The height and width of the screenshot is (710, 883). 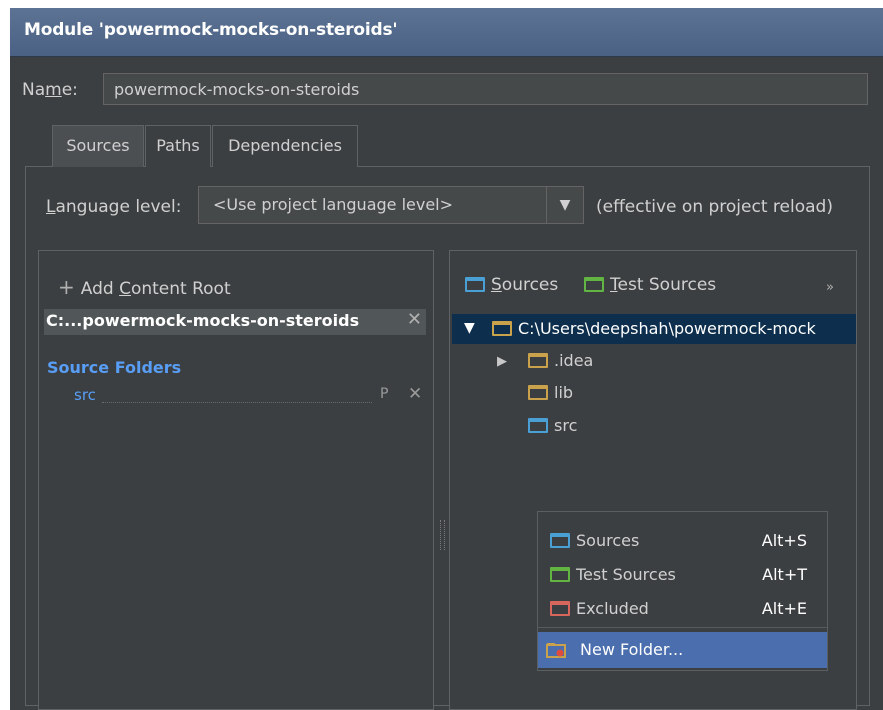 I want to click on tree-root-label: C:\Users\deepshah\powermock-mock, so click(x=667, y=328).